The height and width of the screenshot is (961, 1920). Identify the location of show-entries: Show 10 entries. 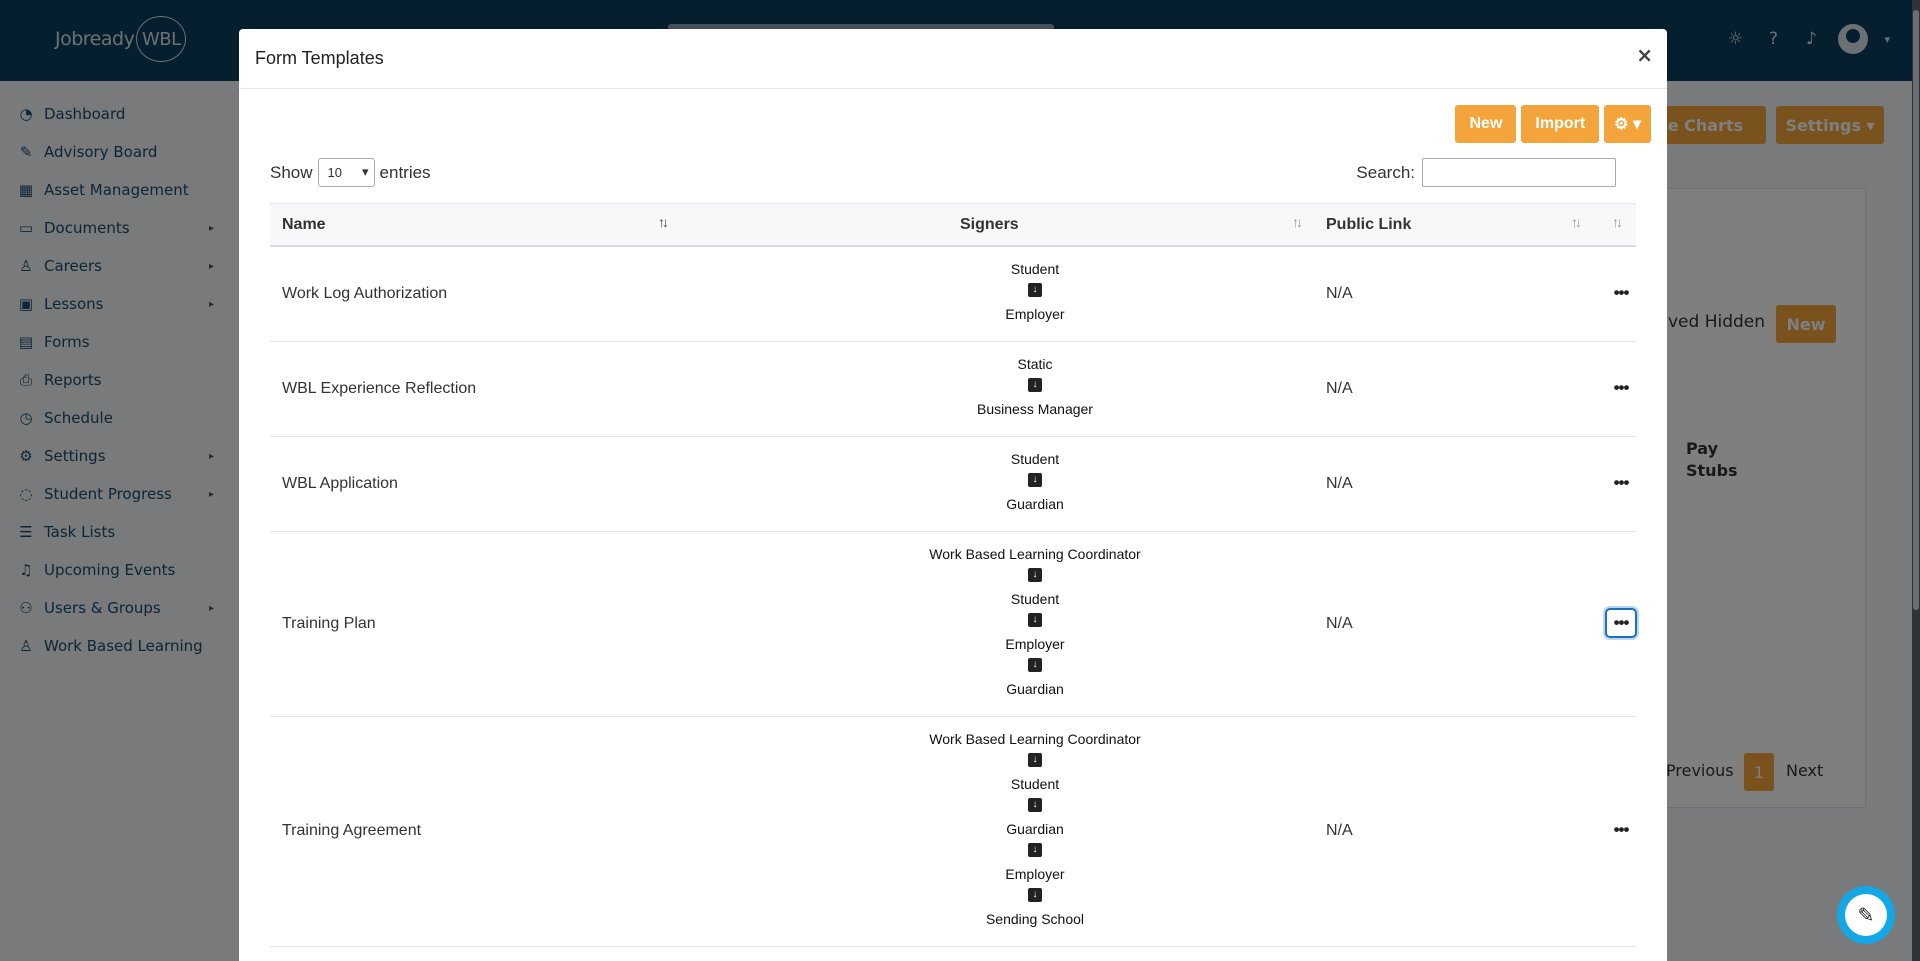
(350, 172).